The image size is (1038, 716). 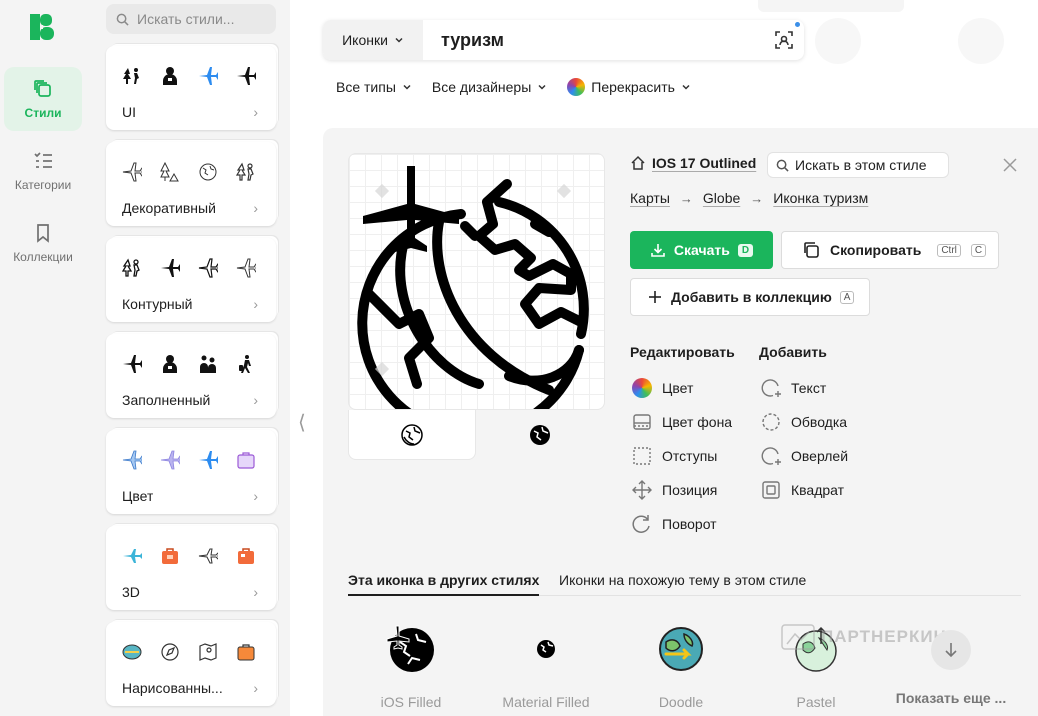 I want to click on square-icon, so click(x=771, y=490).